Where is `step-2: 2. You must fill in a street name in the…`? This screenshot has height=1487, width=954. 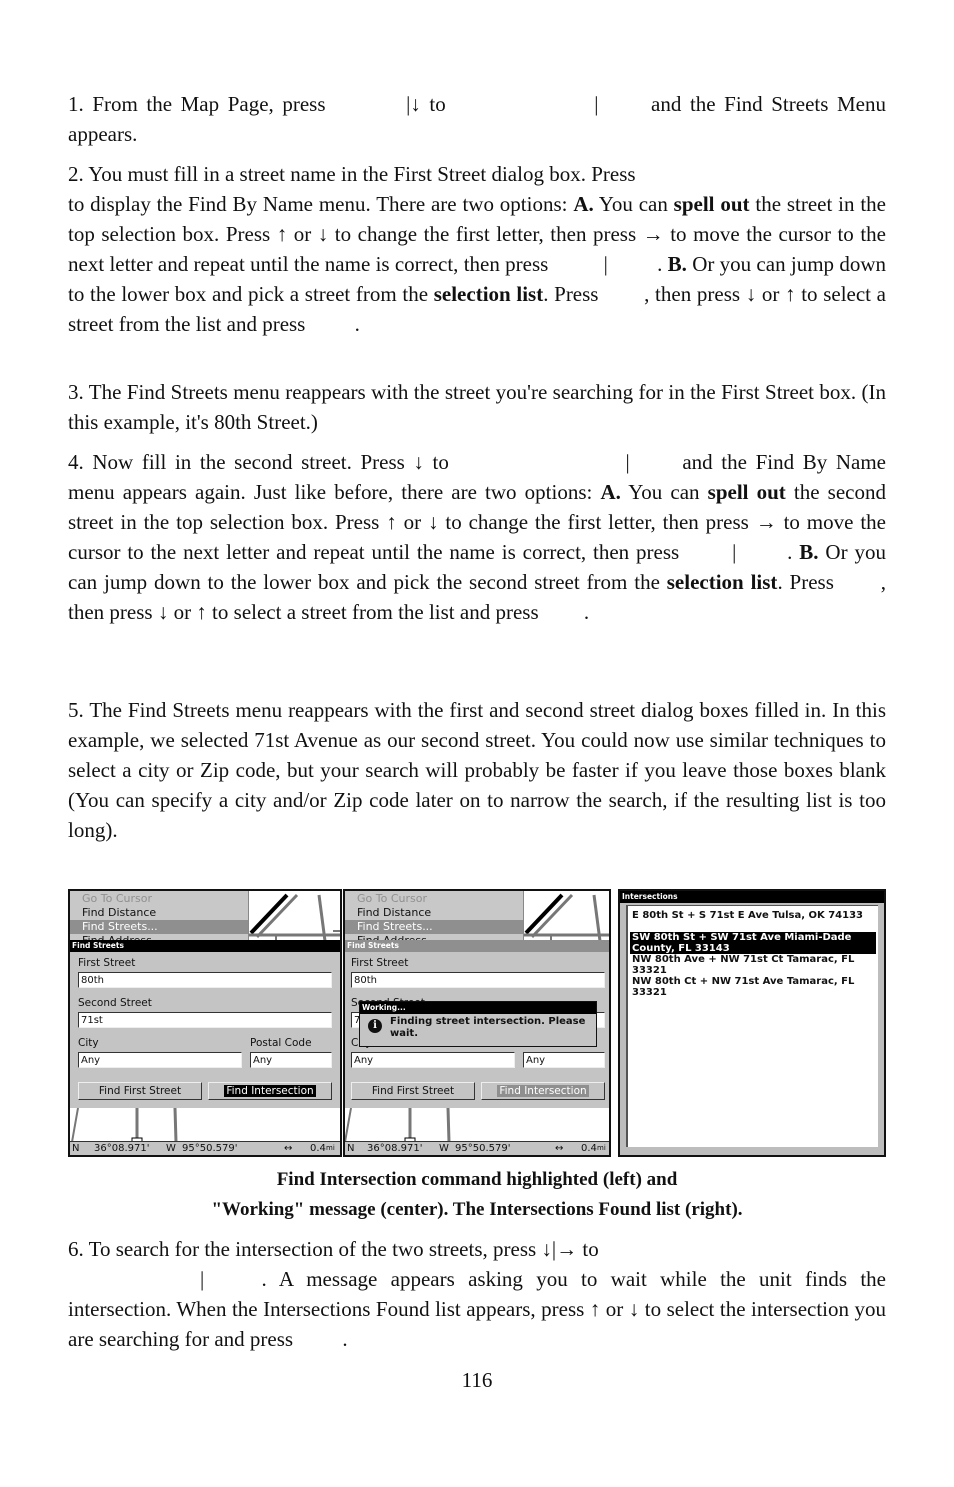
step-2: 2. You must fill in a street name in the… is located at coordinates (477, 249).